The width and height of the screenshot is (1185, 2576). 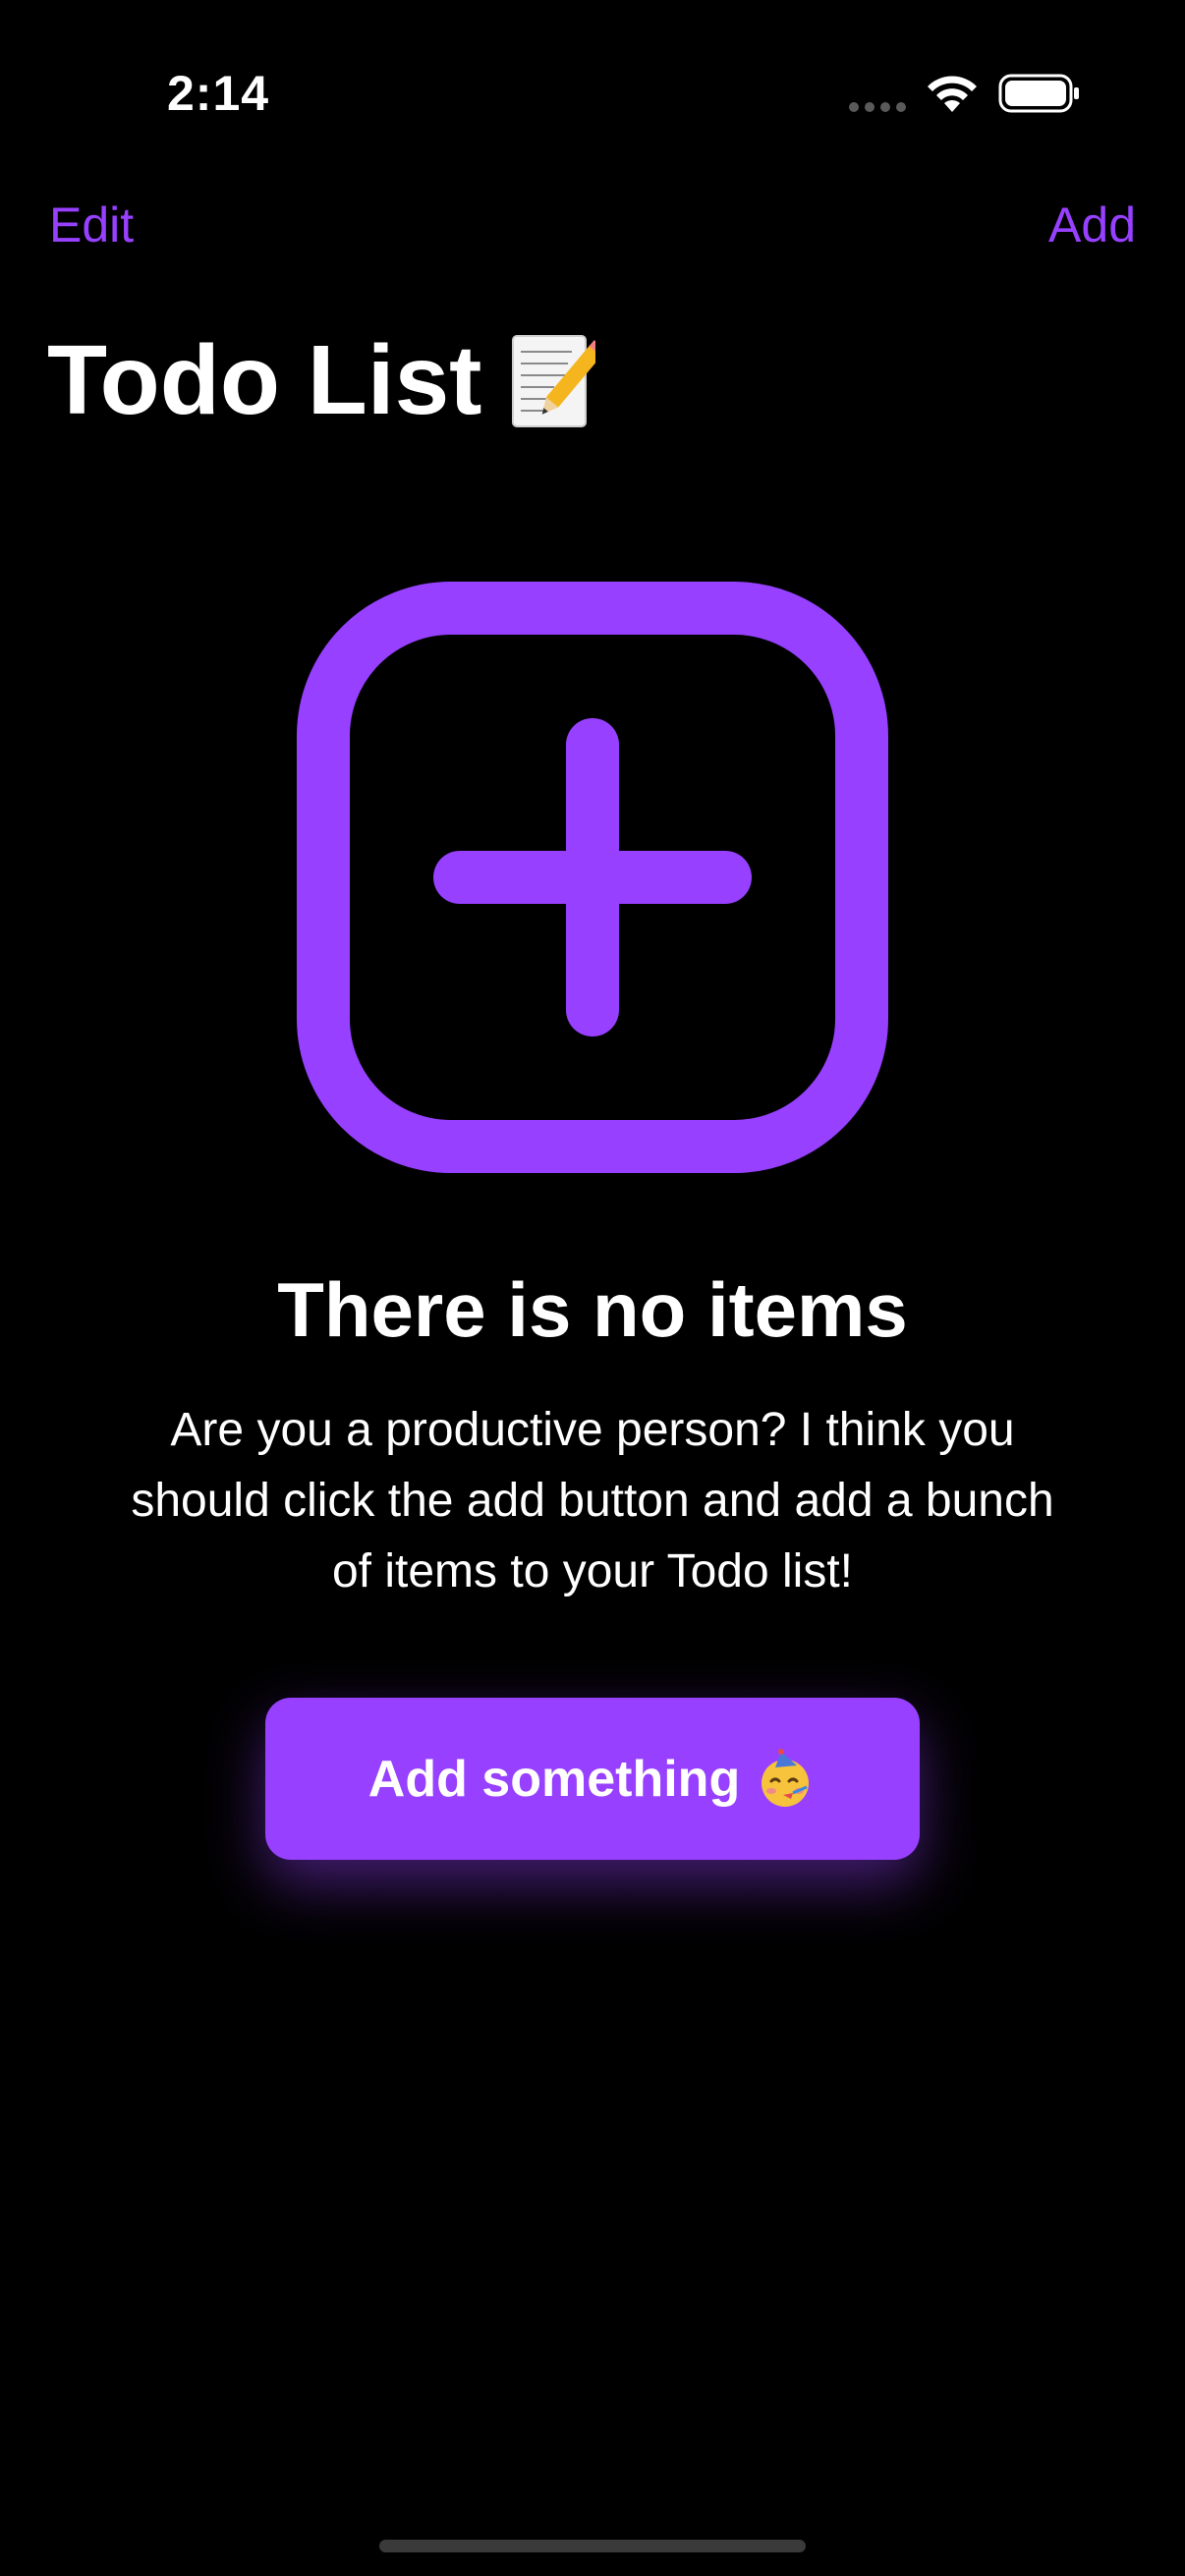 I want to click on wifi-icon, so click(x=953, y=94).